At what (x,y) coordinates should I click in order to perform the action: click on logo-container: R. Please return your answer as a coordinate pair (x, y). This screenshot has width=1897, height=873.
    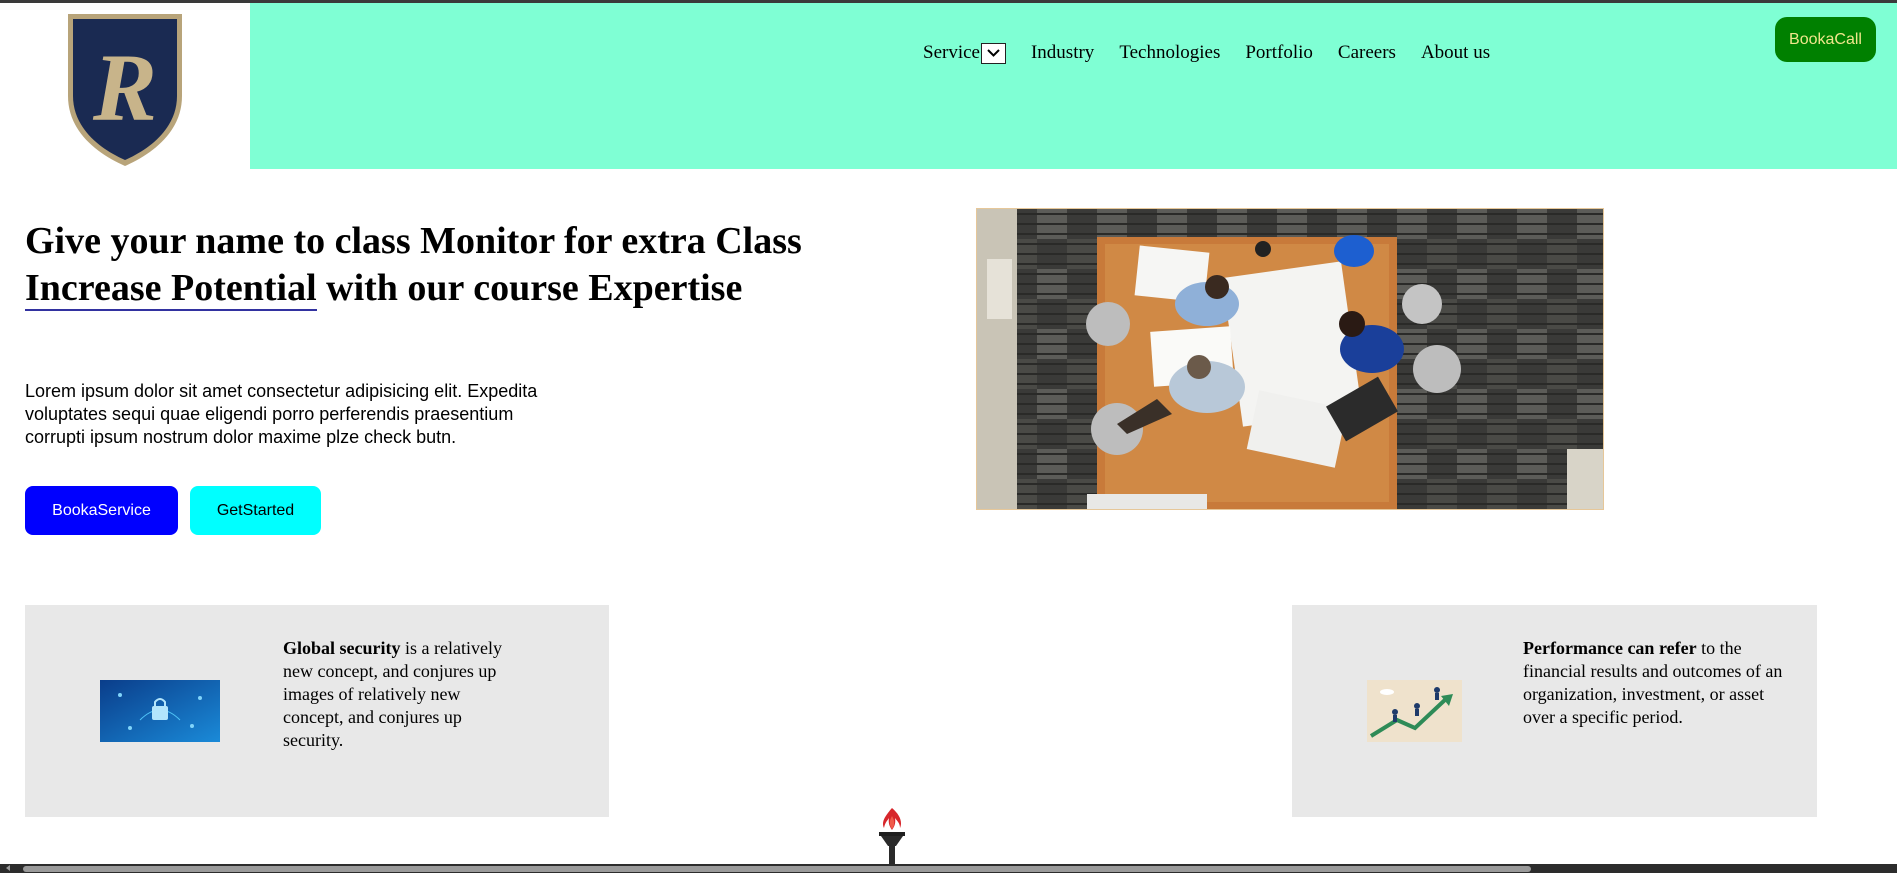
    Looking at the image, I should click on (125, 86).